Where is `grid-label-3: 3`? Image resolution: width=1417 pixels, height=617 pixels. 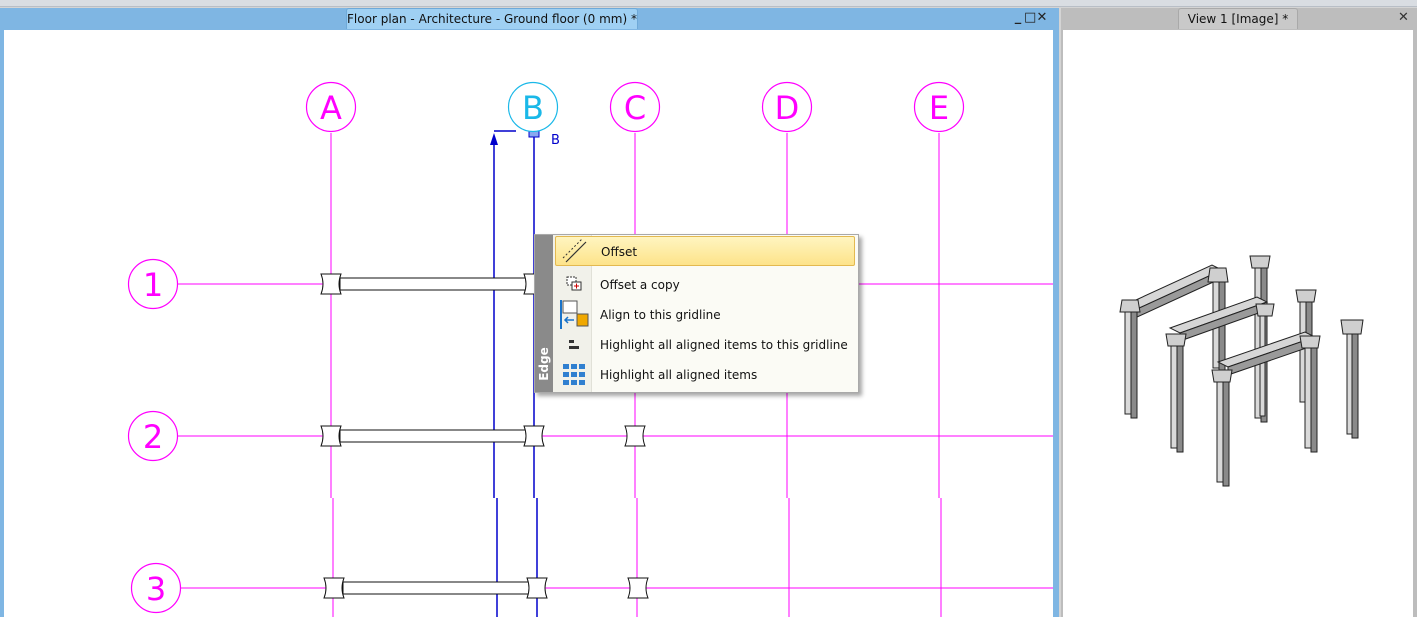 grid-label-3: 3 is located at coordinates (156, 589).